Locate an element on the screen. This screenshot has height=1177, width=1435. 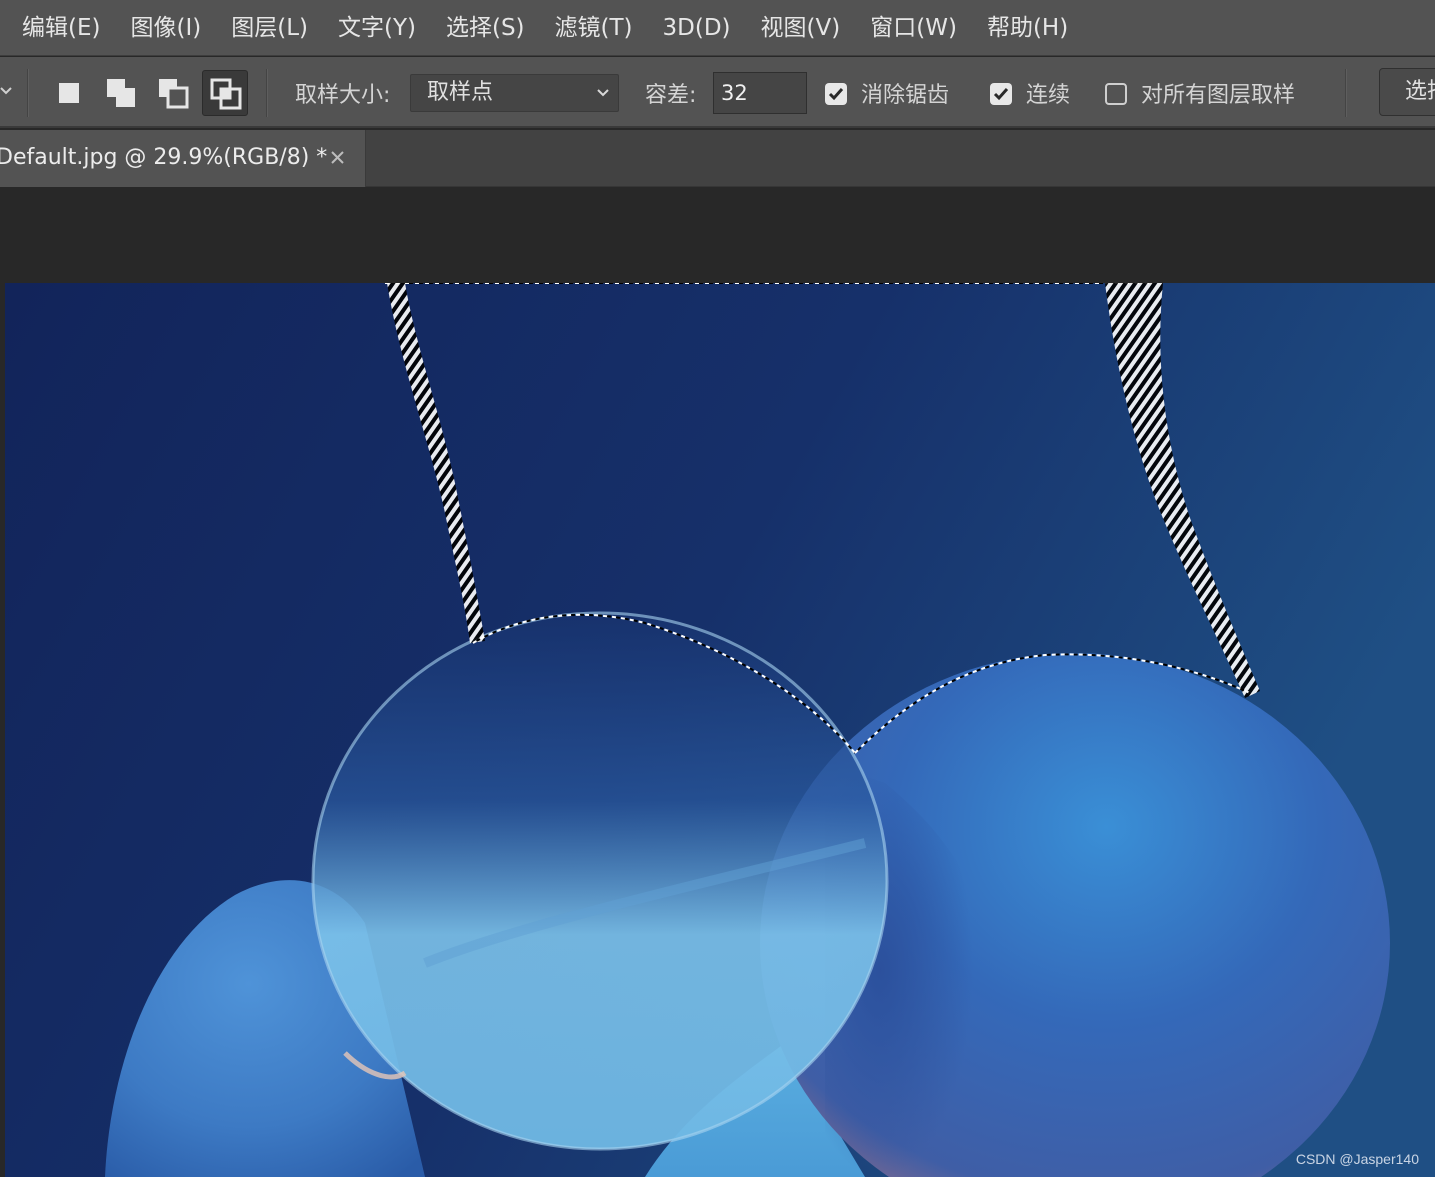
sample-all-layers-label: 对所有图层取样 is located at coordinates (1218, 95).